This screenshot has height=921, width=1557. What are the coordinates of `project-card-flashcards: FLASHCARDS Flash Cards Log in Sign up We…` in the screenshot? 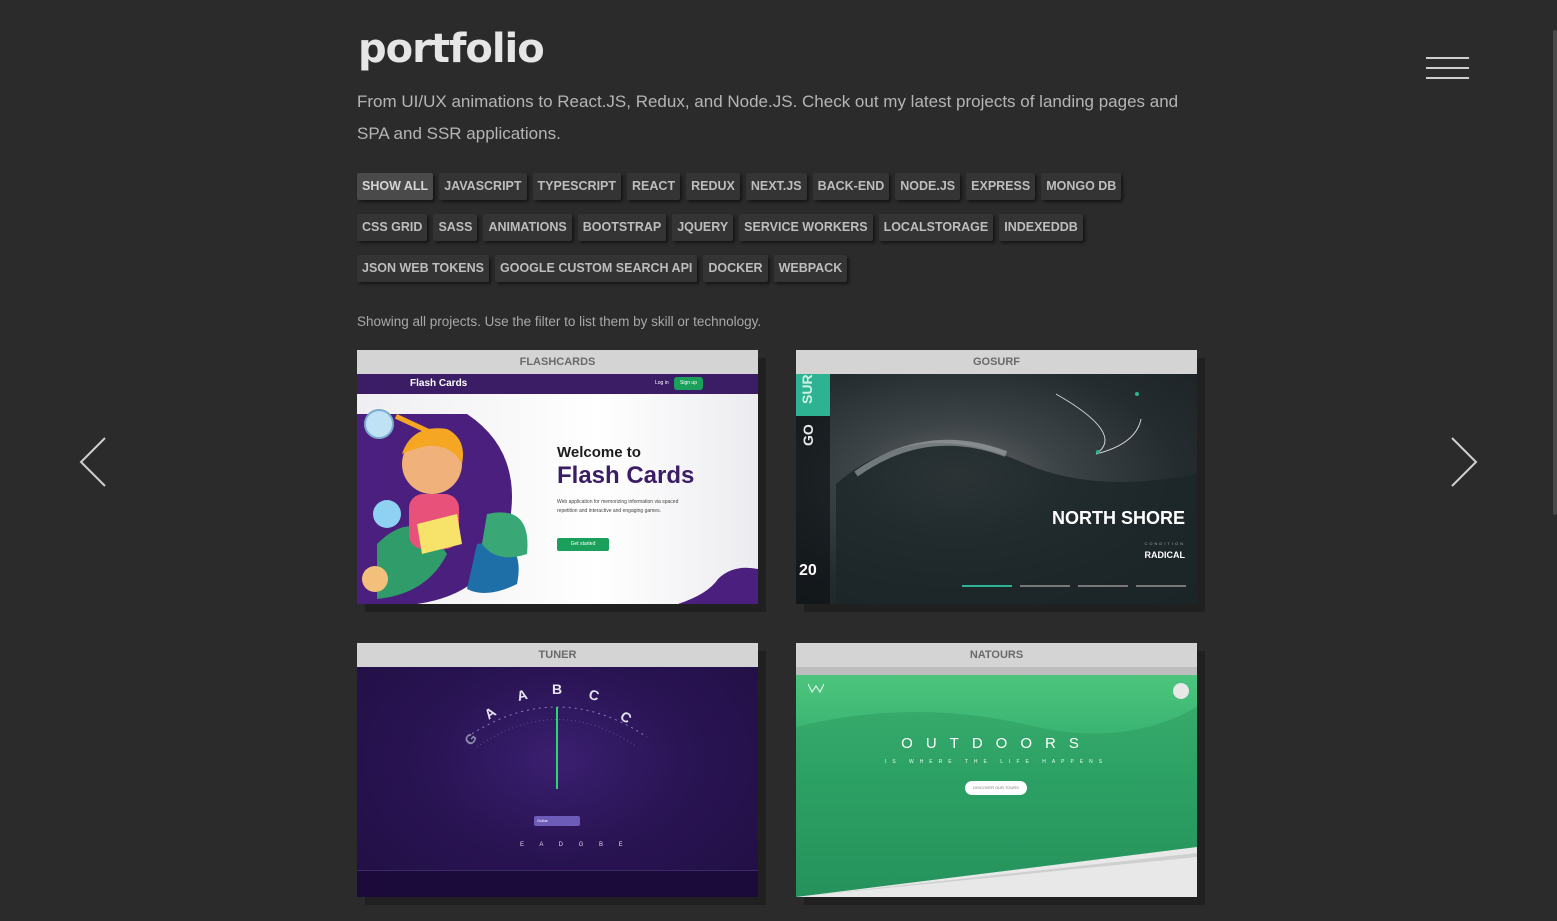 It's located at (557, 477).